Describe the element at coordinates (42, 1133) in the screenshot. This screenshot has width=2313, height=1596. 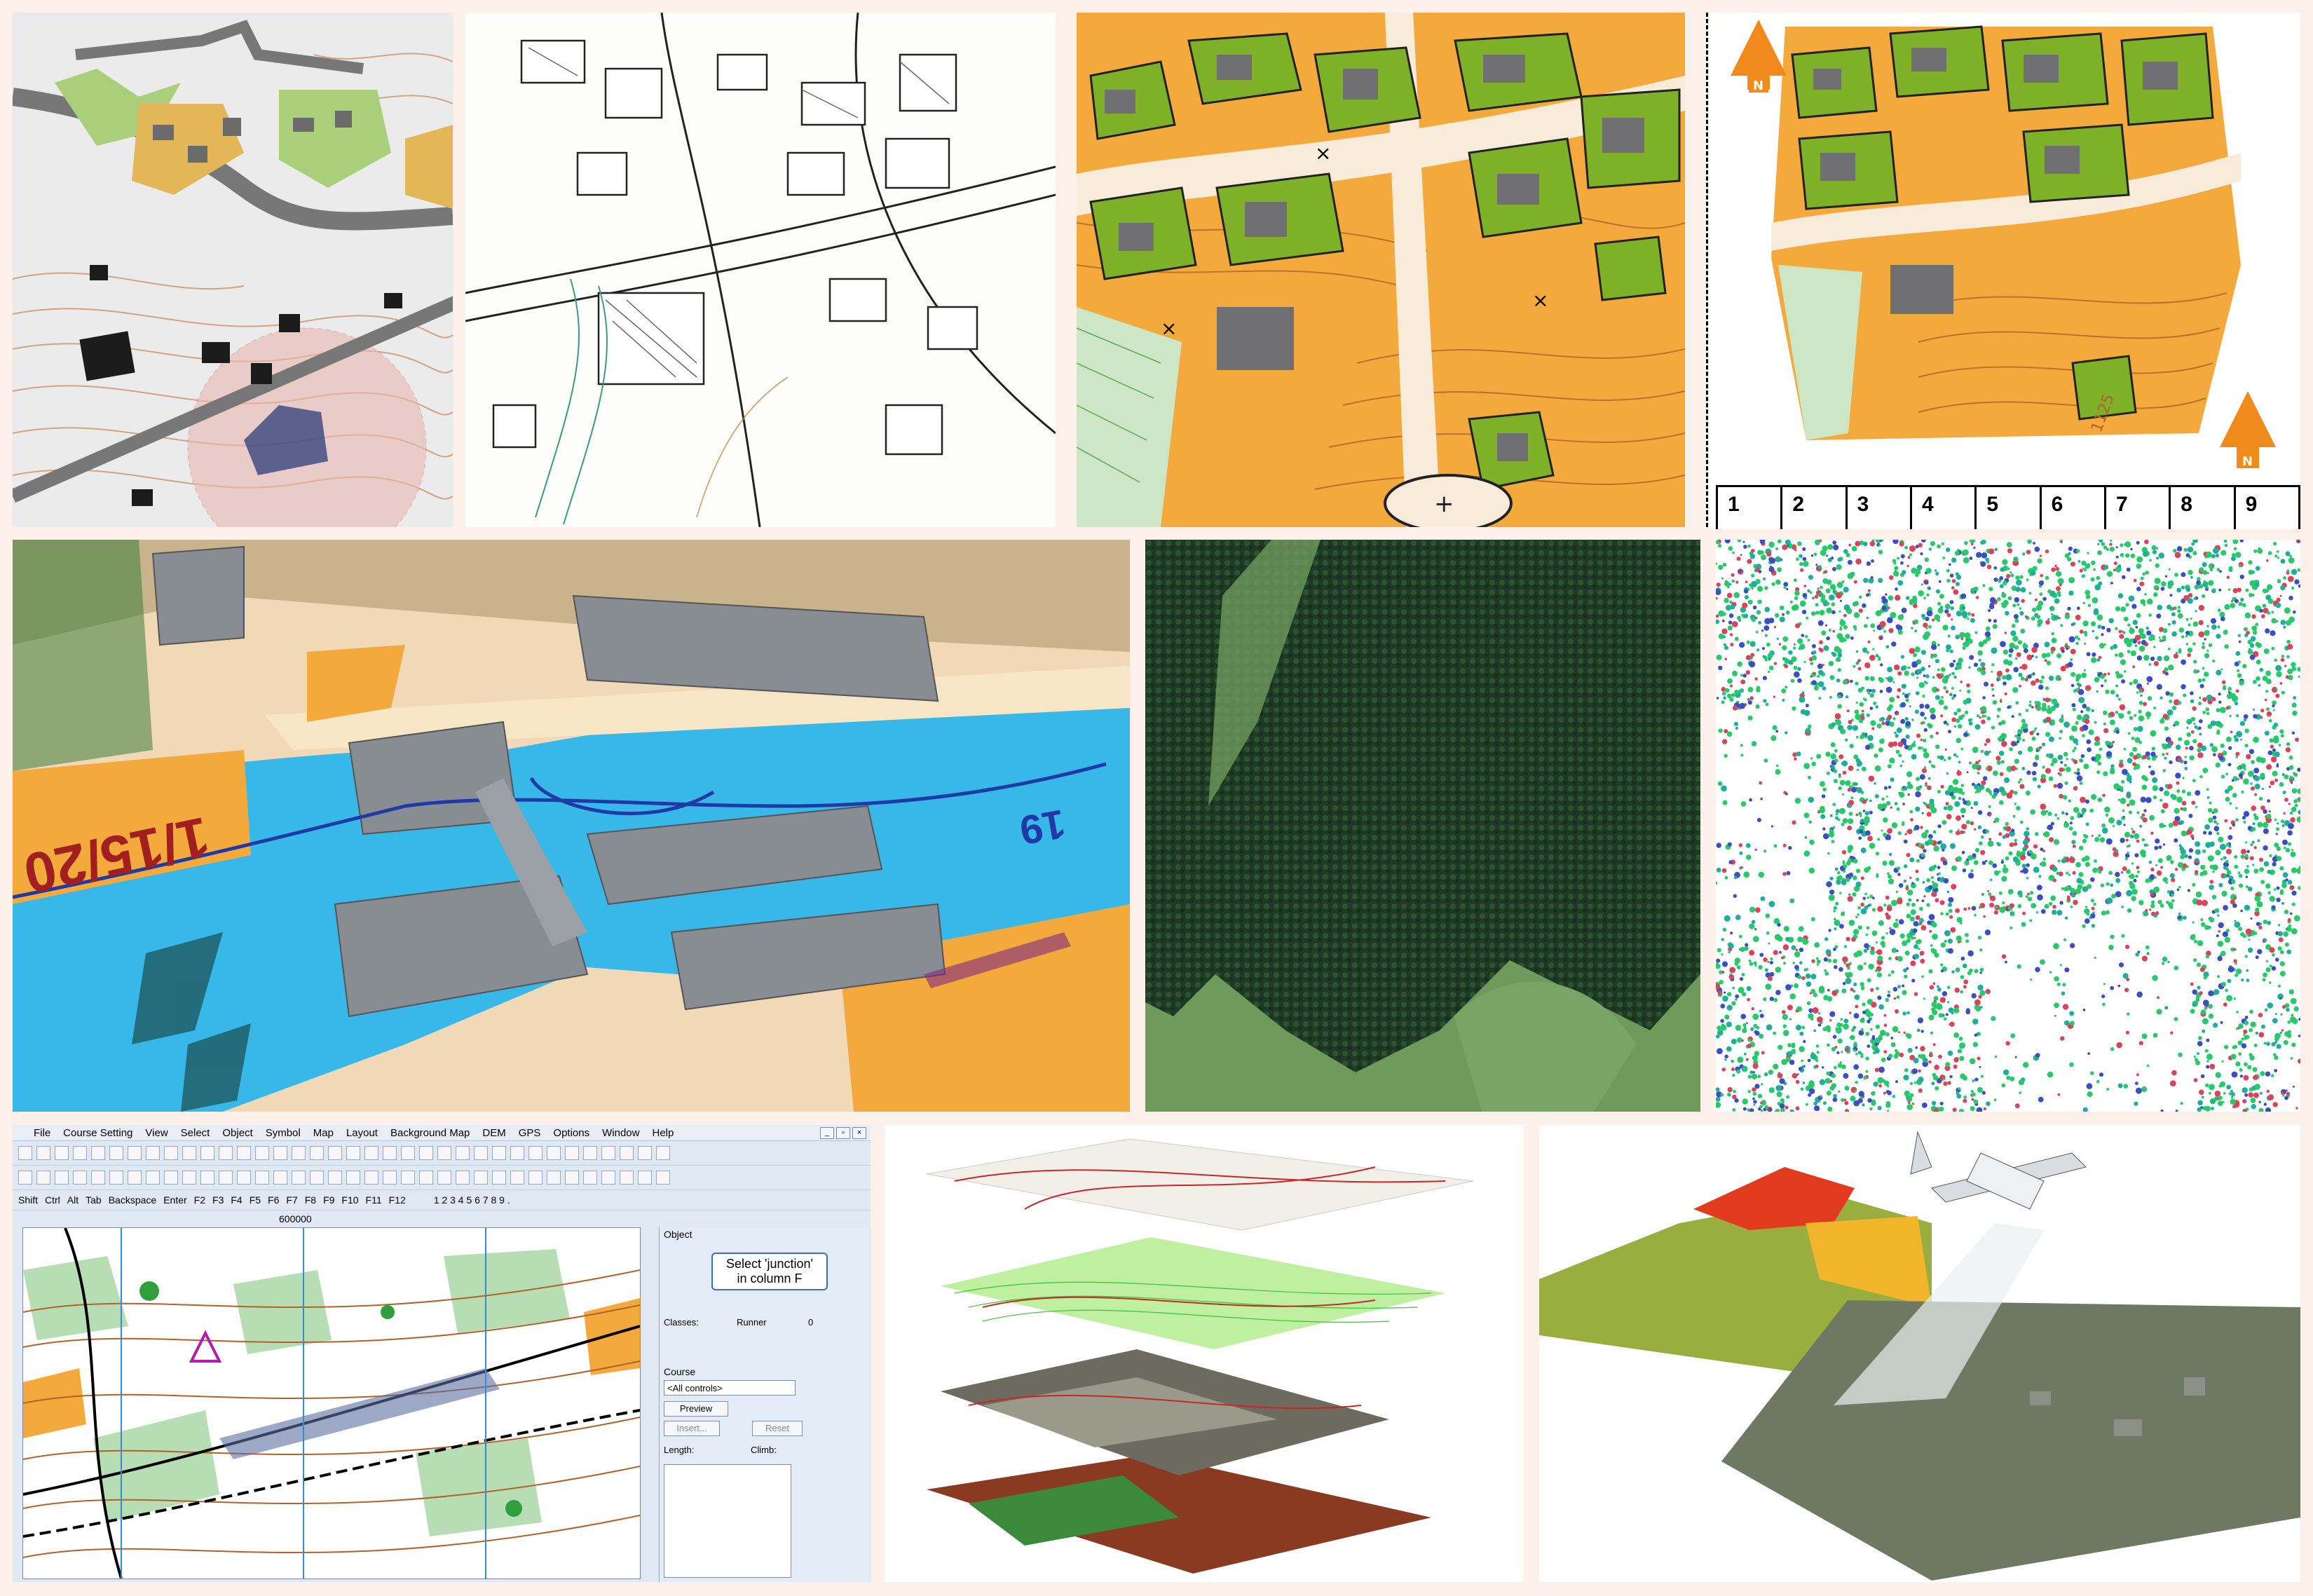
I see `menu-item: File` at that location.